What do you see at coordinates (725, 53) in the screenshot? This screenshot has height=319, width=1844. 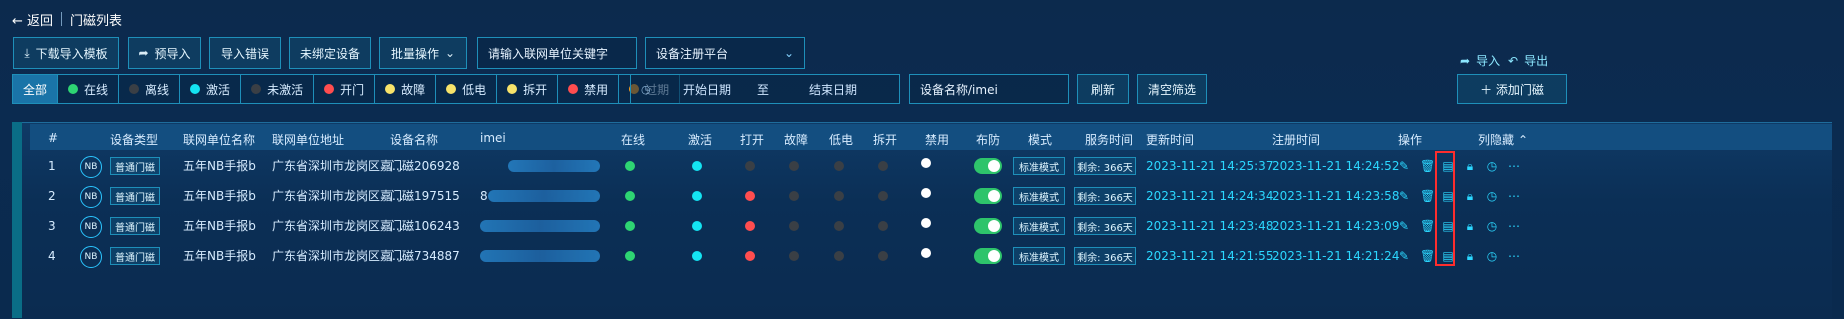 I see `platform-select: 设备注册平台 ⌄` at bounding box center [725, 53].